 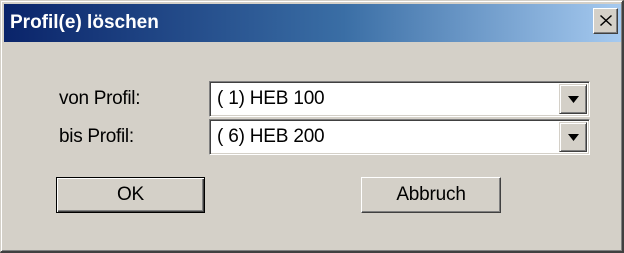 I want to click on from-profile-value: ( 1) HEB 100, so click(x=271, y=98).